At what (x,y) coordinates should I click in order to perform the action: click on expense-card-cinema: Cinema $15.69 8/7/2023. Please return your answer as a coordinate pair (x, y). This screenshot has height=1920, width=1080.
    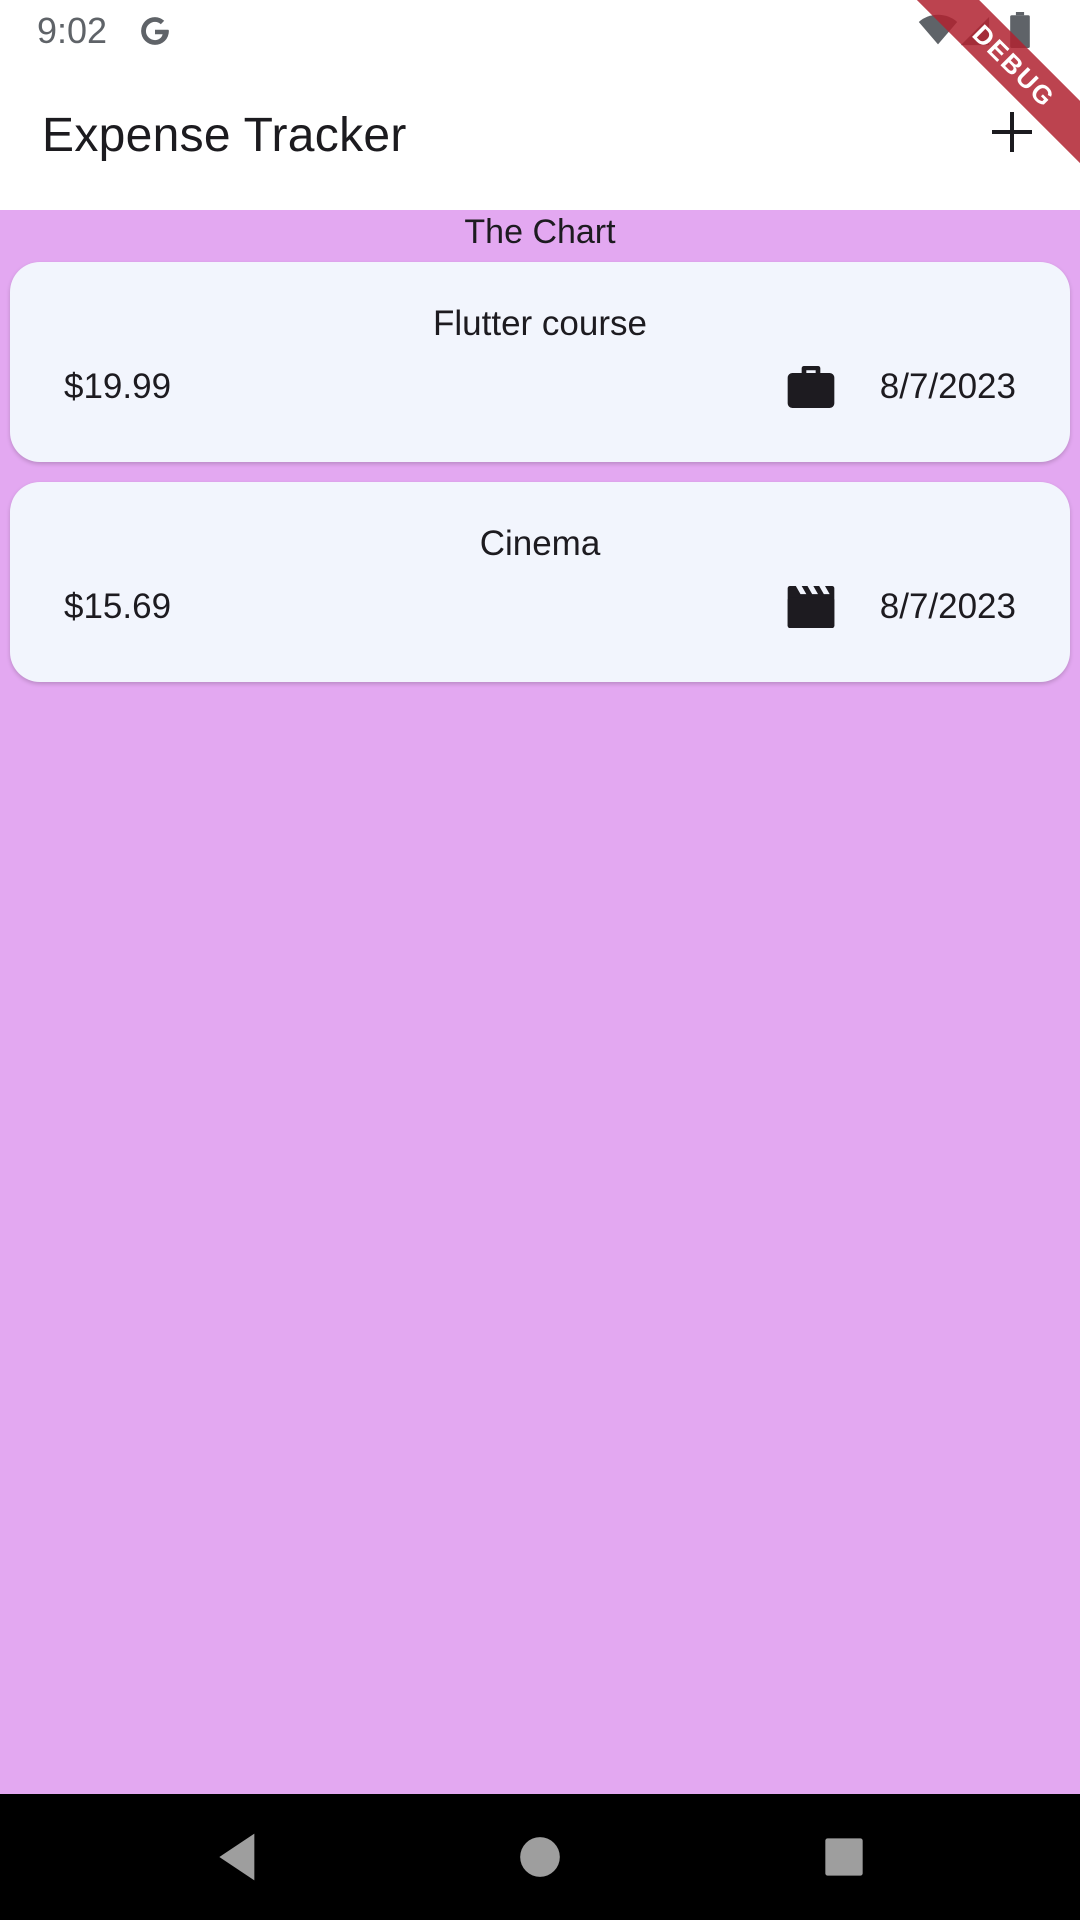
    Looking at the image, I should click on (540, 582).